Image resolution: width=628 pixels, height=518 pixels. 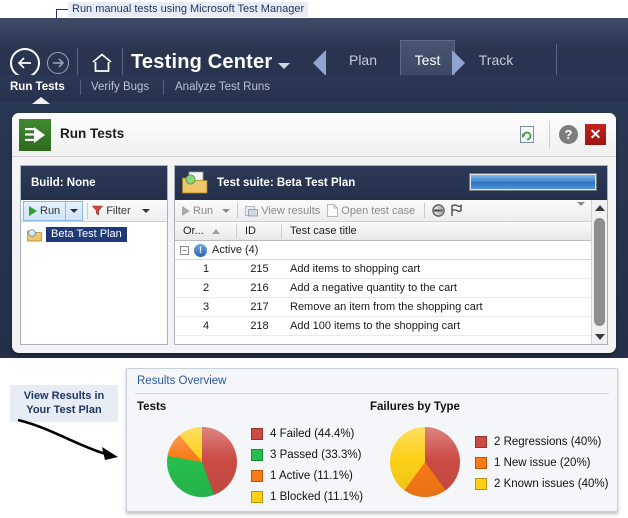 I want to click on tab-plan: Plan, so click(x=363, y=59).